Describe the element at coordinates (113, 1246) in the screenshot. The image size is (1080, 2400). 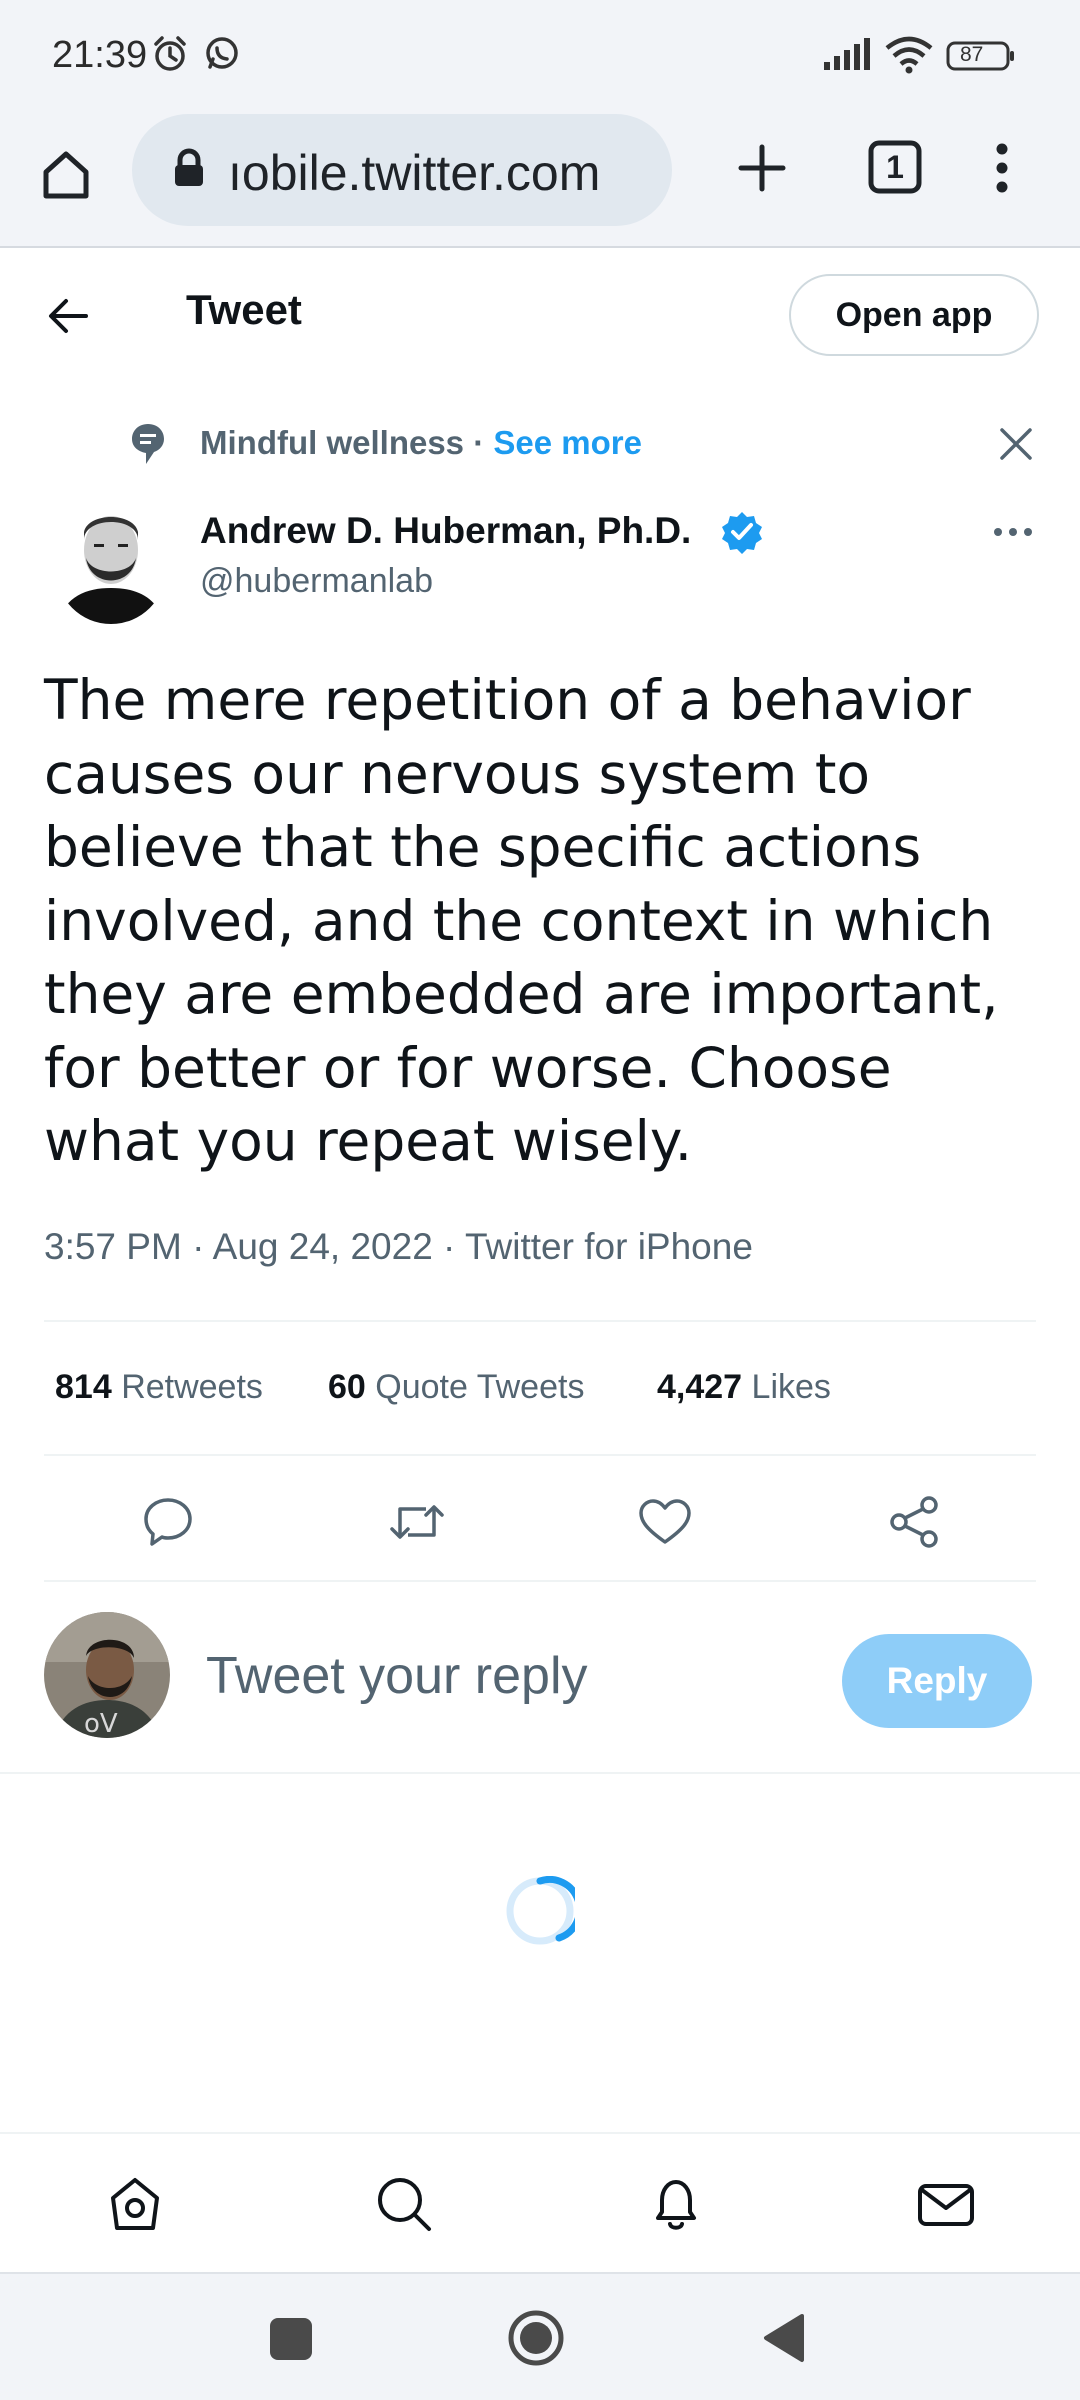
I see `tweet-time: 3:57 PM` at that location.